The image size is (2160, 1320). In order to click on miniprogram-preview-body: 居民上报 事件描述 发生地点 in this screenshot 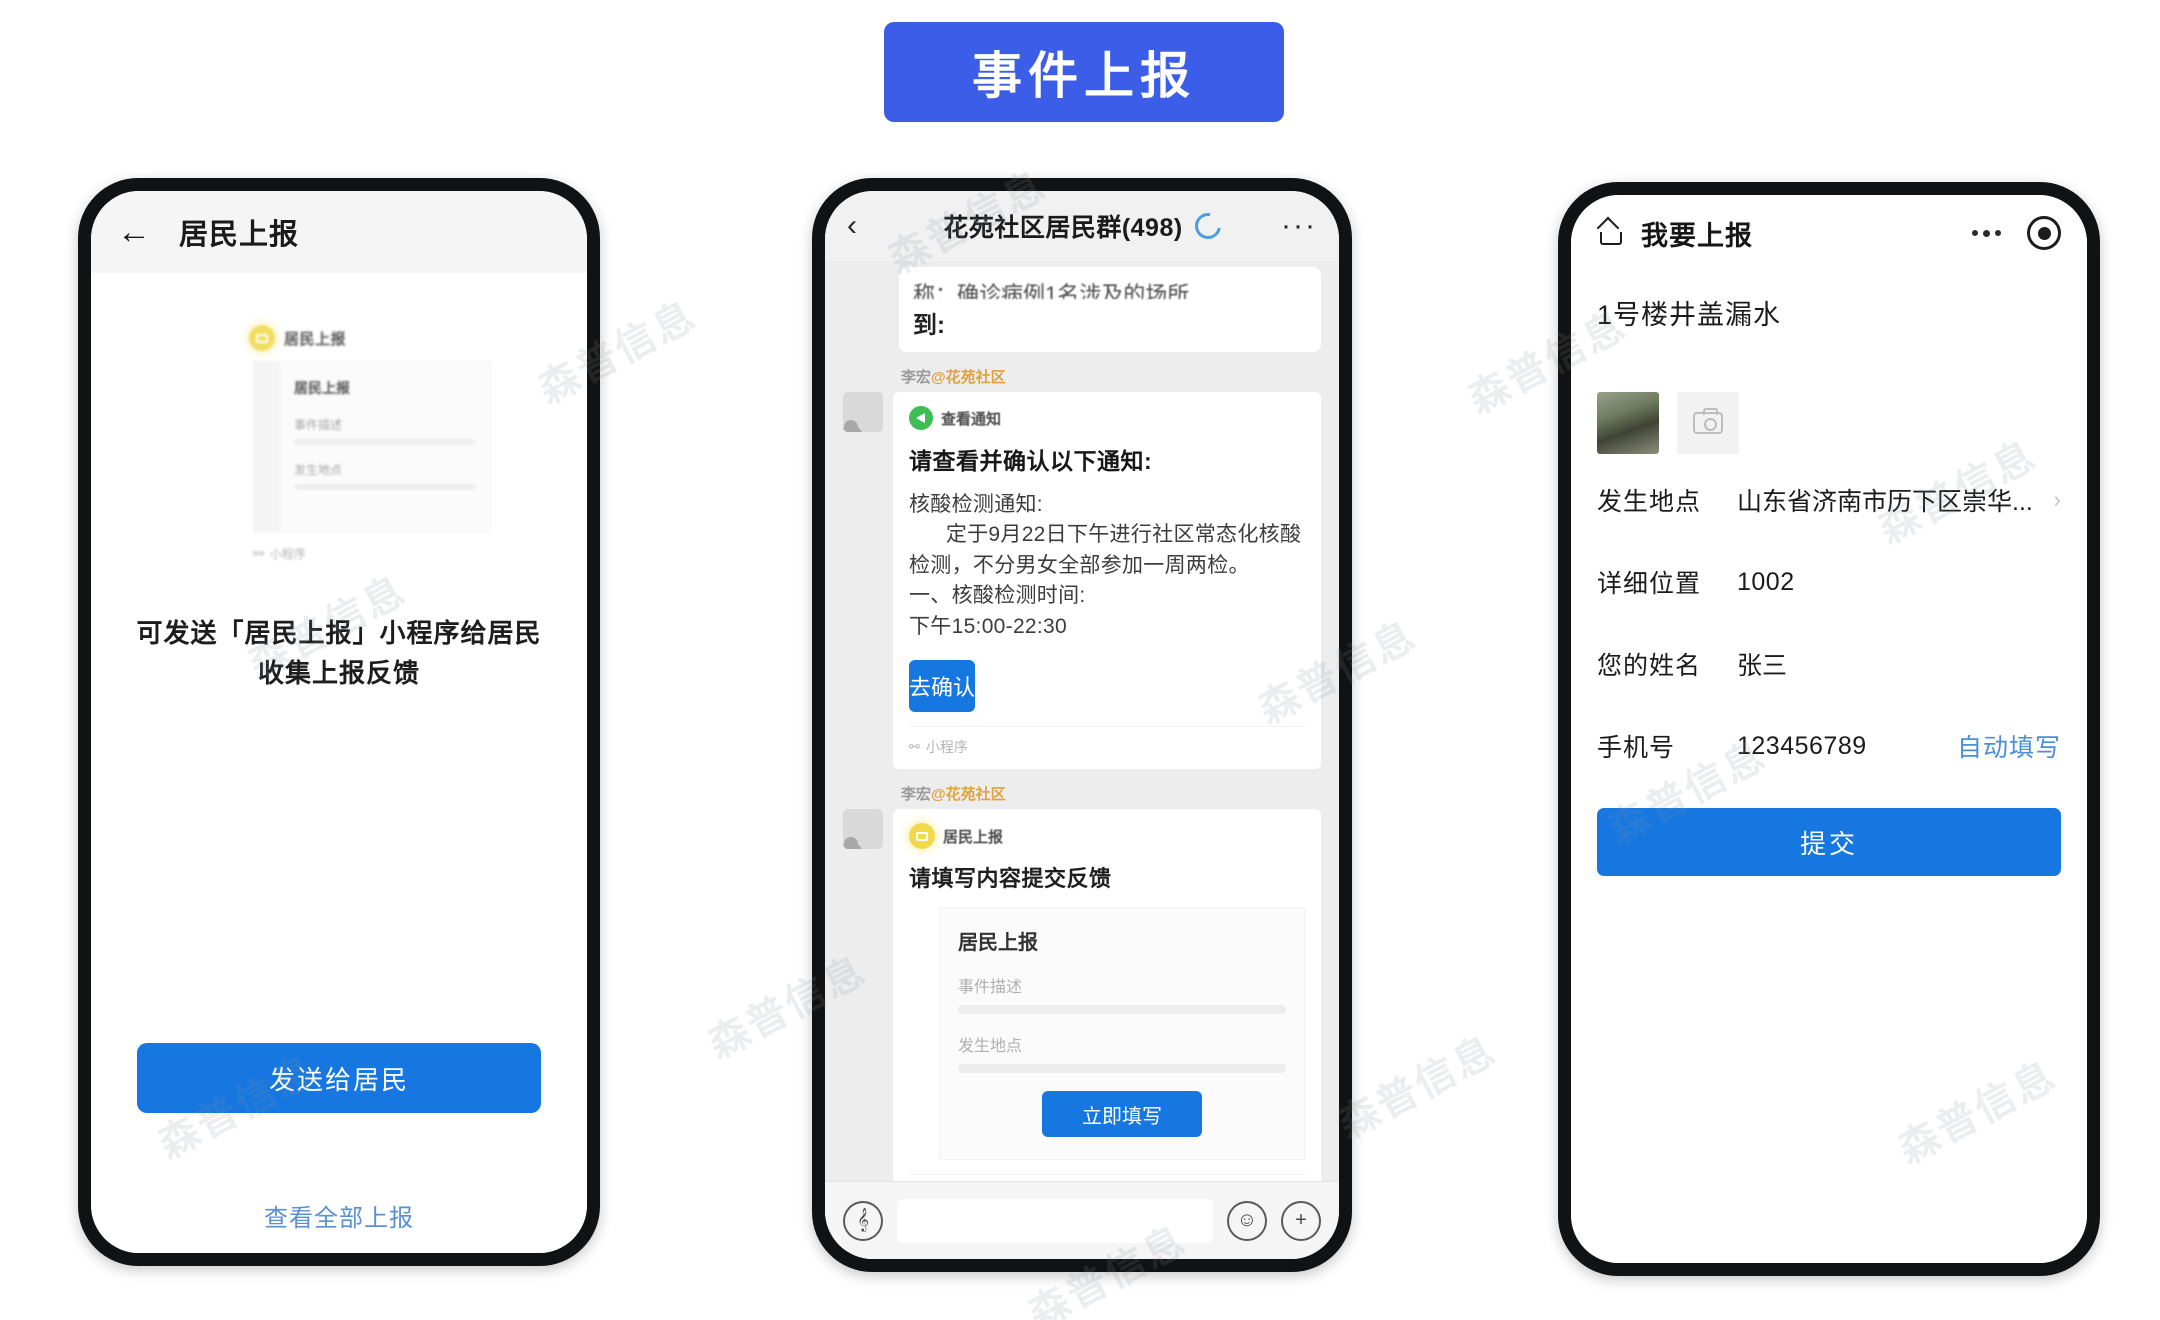, I will do `click(385, 447)`.